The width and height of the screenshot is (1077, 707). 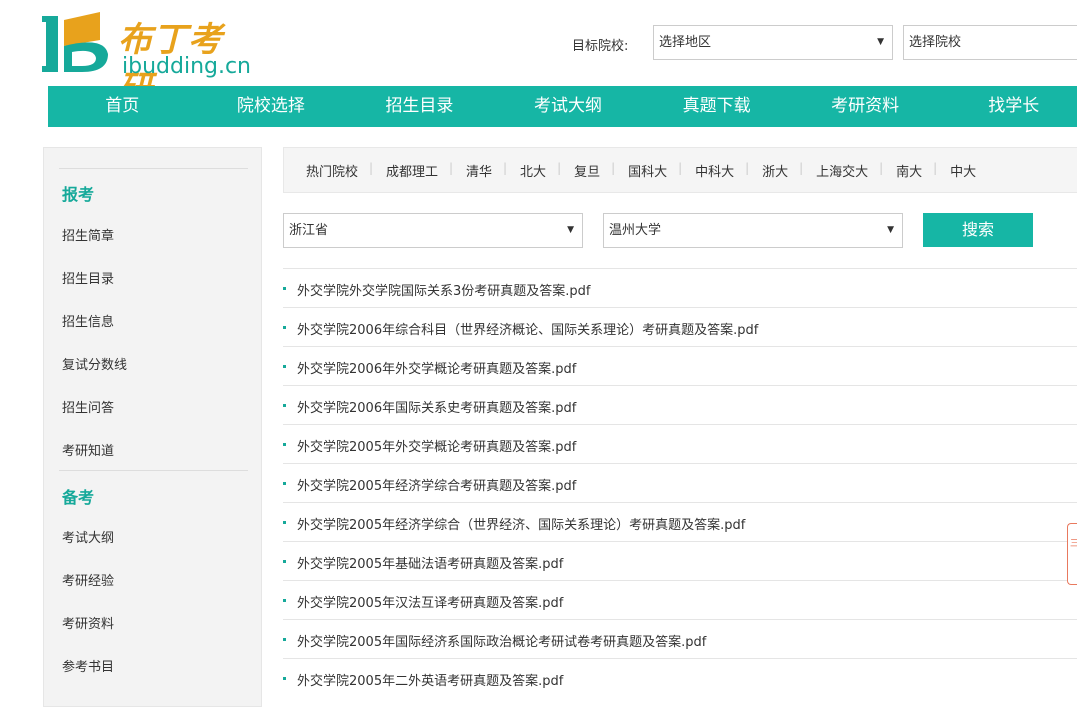 What do you see at coordinates (990, 42) in the screenshot?
I see `school-select: 选择院校` at bounding box center [990, 42].